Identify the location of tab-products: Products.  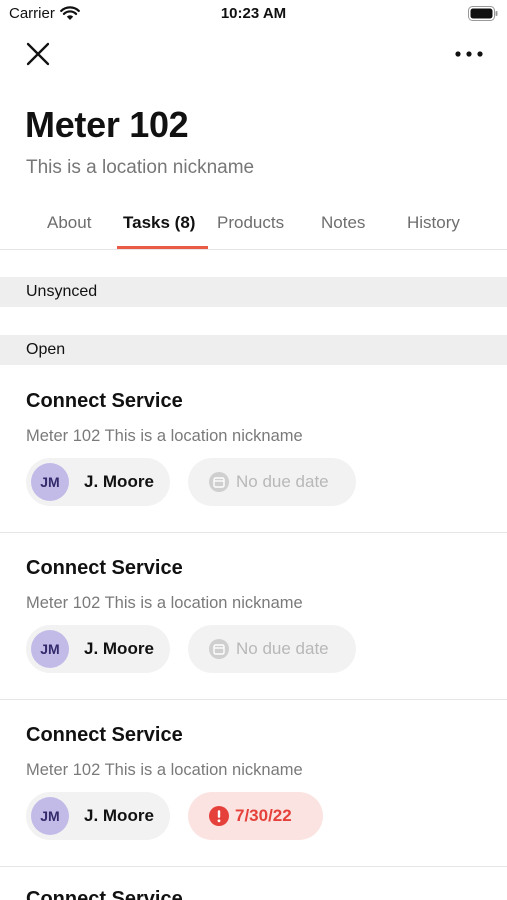
(250, 223).